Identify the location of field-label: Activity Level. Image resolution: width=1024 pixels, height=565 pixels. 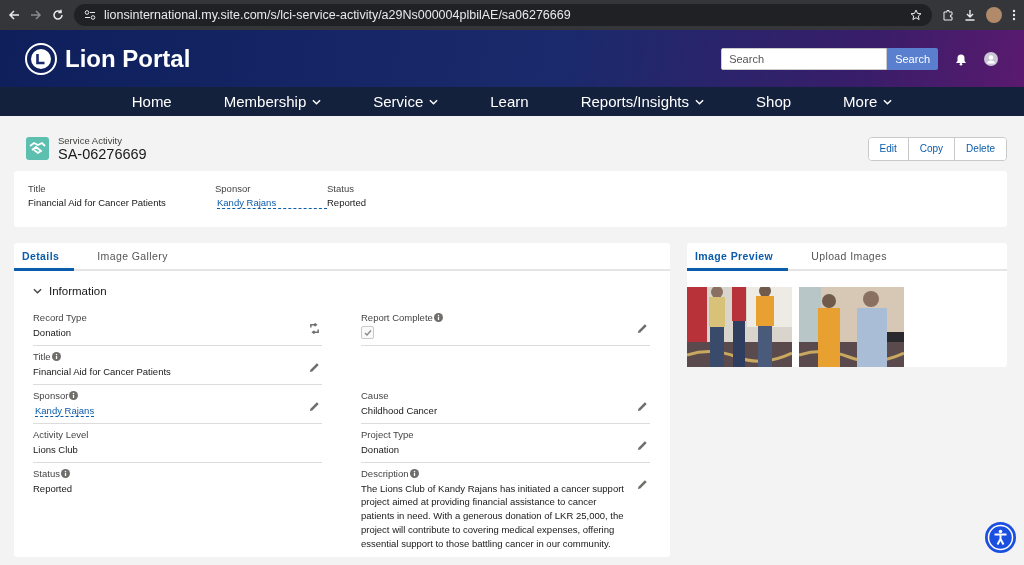
(61, 434).